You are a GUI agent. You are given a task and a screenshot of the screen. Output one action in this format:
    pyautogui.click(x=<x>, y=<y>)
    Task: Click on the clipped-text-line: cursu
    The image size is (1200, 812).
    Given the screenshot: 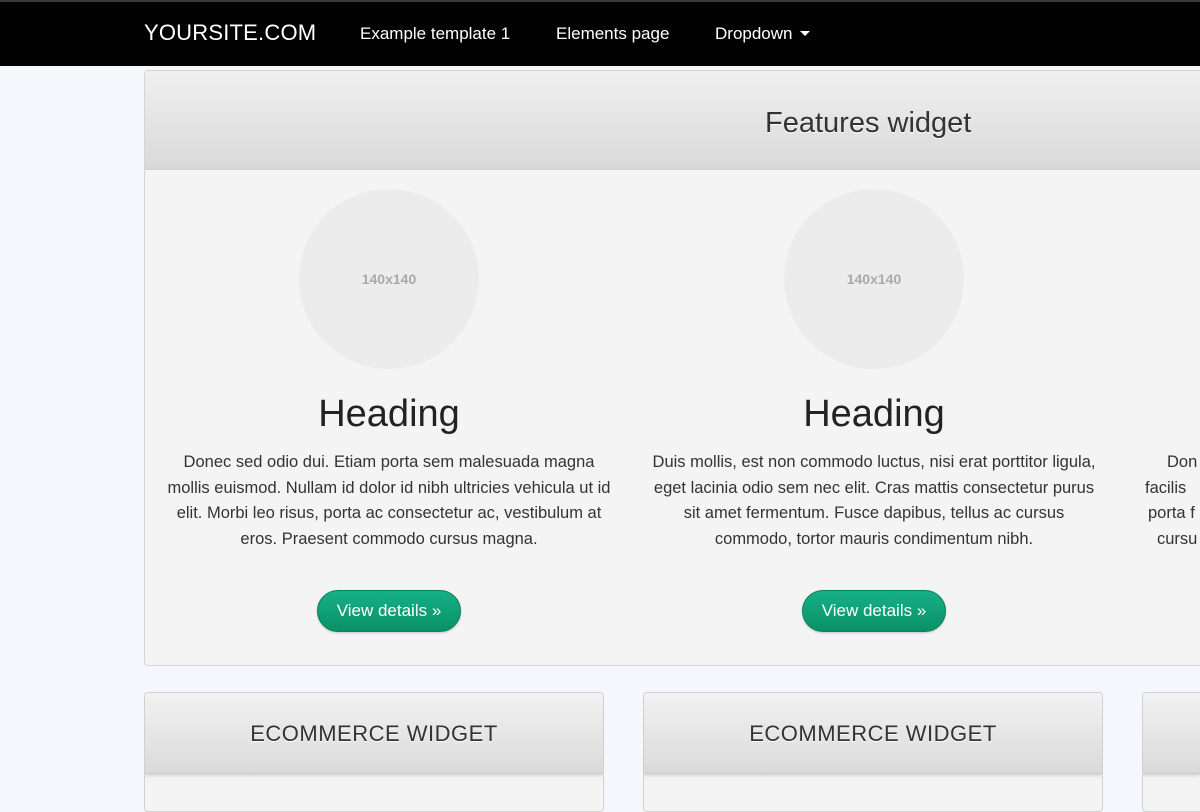 What is the action you would take?
    pyautogui.click(x=1177, y=538)
    